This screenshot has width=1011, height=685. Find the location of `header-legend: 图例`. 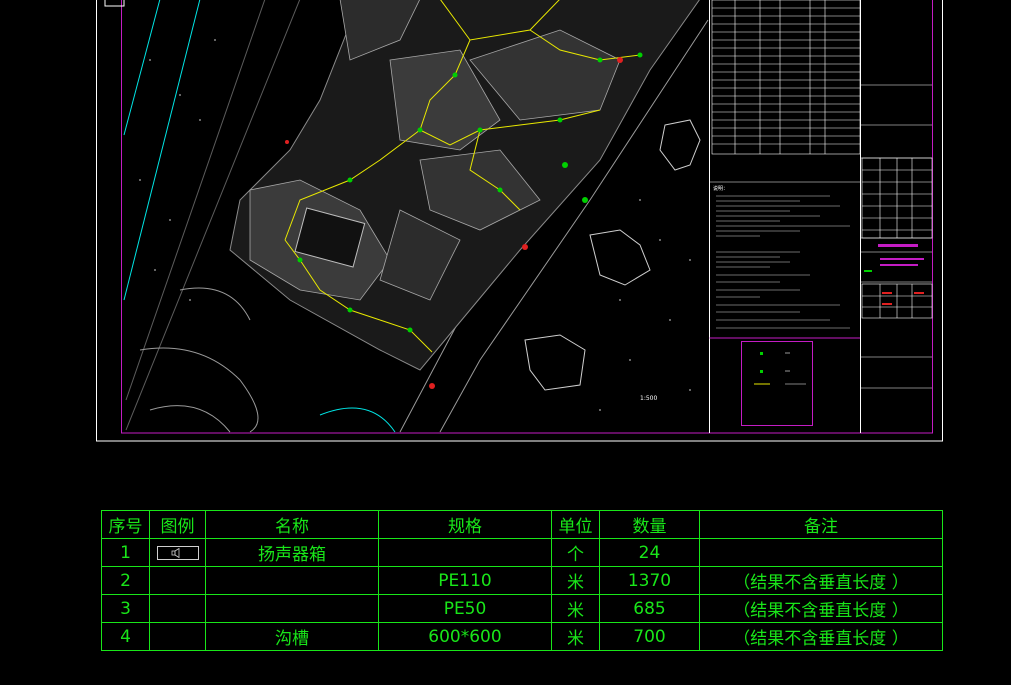

header-legend: 图例 is located at coordinates (177, 524).